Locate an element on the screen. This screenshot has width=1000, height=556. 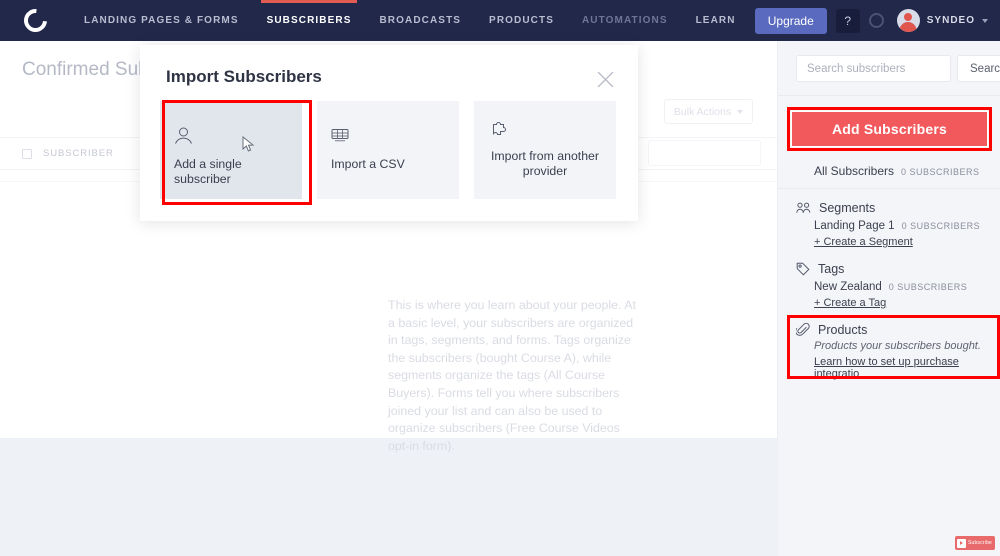
products-header: Products is located at coordinates (898, 330).